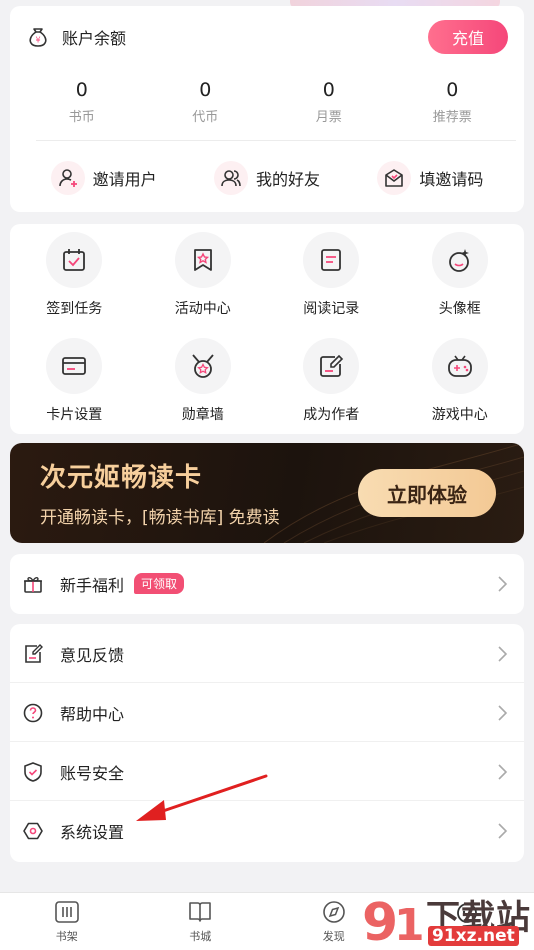 The width and height of the screenshot is (534, 950). I want to click on medal-wall-item: 勋章墙, so click(203, 386).